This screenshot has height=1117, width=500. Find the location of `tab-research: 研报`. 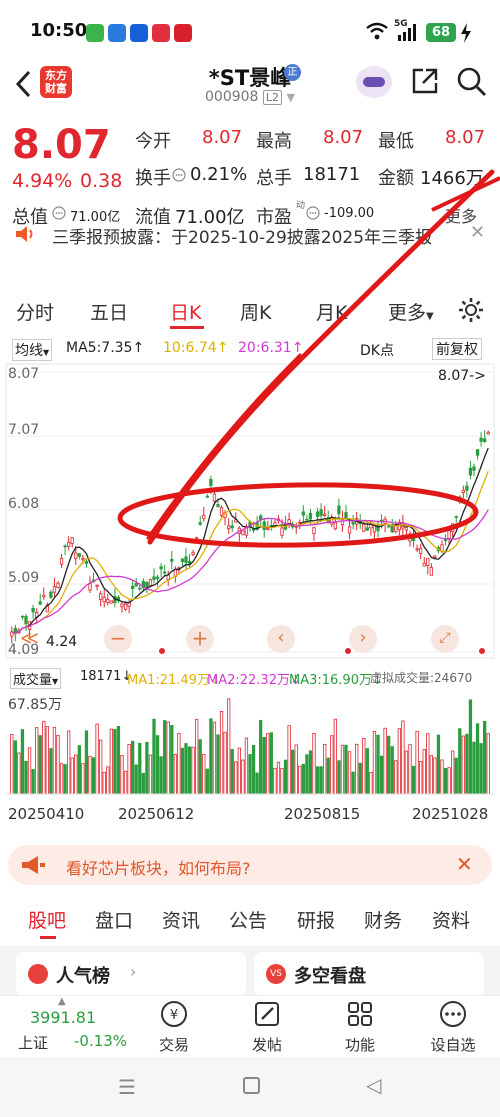

tab-research: 研报 is located at coordinates (316, 919).